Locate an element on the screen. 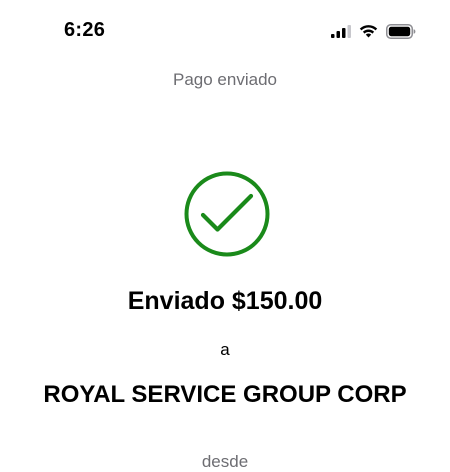 This screenshot has width=450, height=472. from-label: desde is located at coordinates (225, 461).